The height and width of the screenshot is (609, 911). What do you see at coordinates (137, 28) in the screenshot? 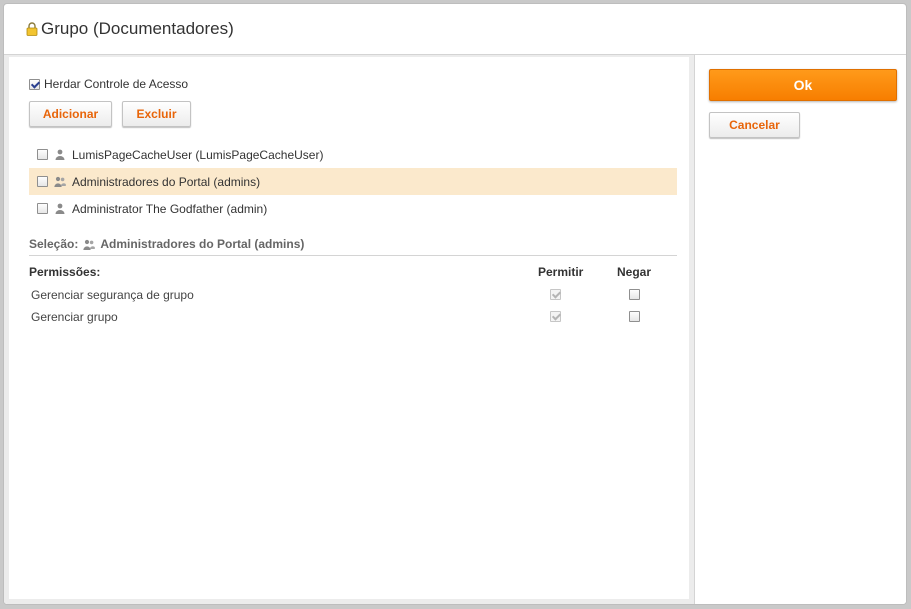
I see `dialog-title: Grupo (Documentadores)` at bounding box center [137, 28].